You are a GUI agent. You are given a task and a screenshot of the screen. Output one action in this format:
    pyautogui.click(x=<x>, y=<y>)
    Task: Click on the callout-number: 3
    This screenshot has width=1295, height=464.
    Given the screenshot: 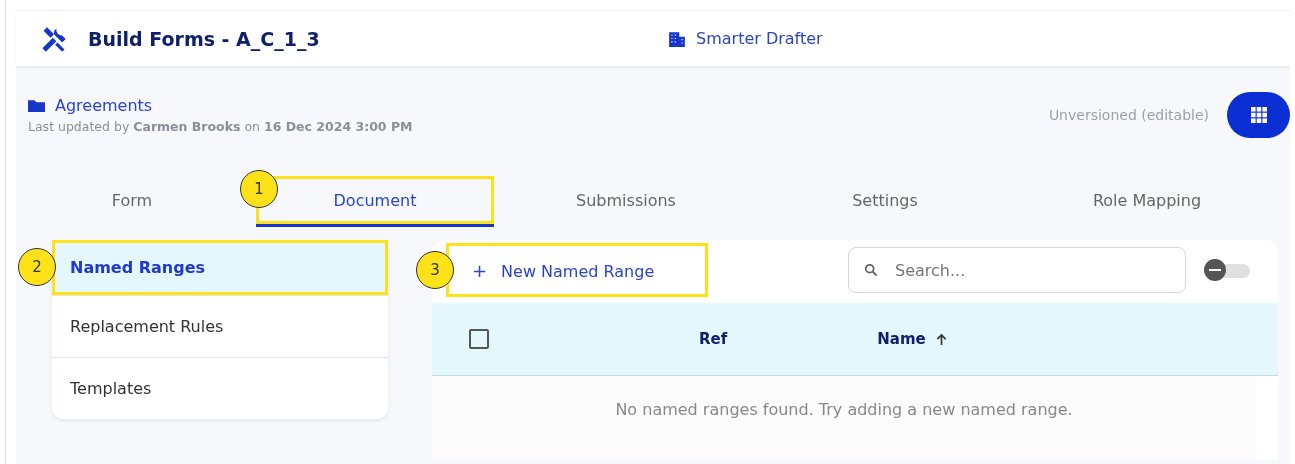 What is the action you would take?
    pyautogui.click(x=435, y=270)
    